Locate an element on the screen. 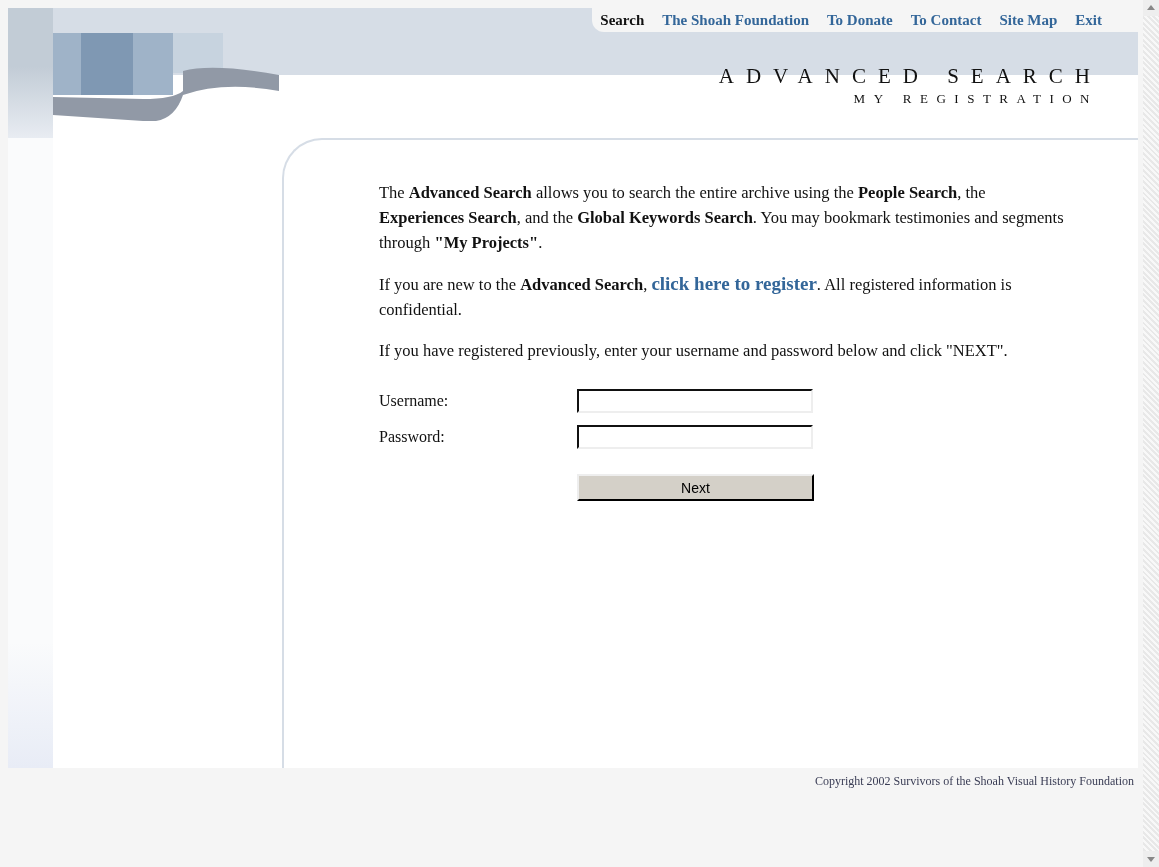  nav-link: The Shoah Foundation is located at coordinates (735, 20).